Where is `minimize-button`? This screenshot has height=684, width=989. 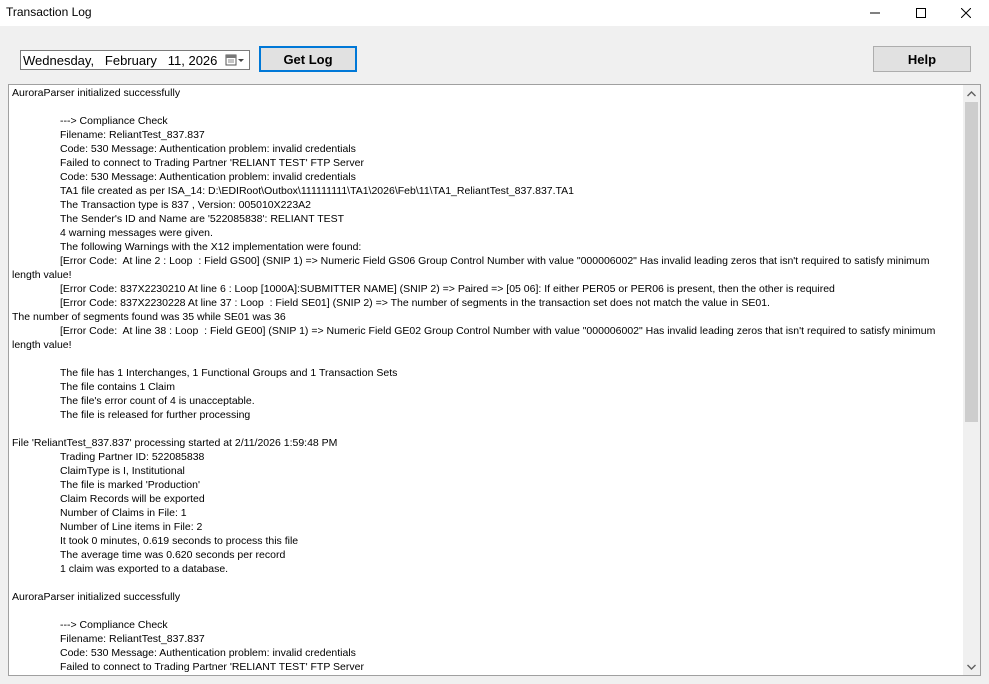
minimize-button is located at coordinates (875, 13).